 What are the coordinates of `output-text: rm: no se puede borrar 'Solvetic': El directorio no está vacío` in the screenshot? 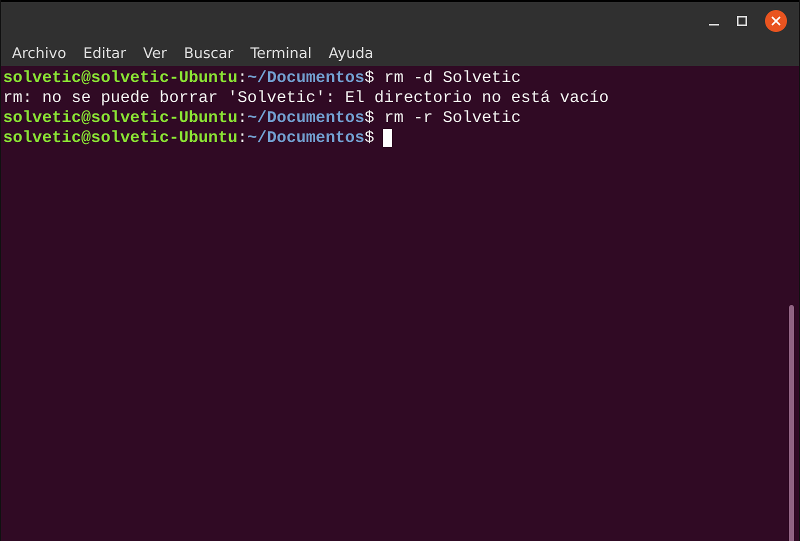 It's located at (306, 98).